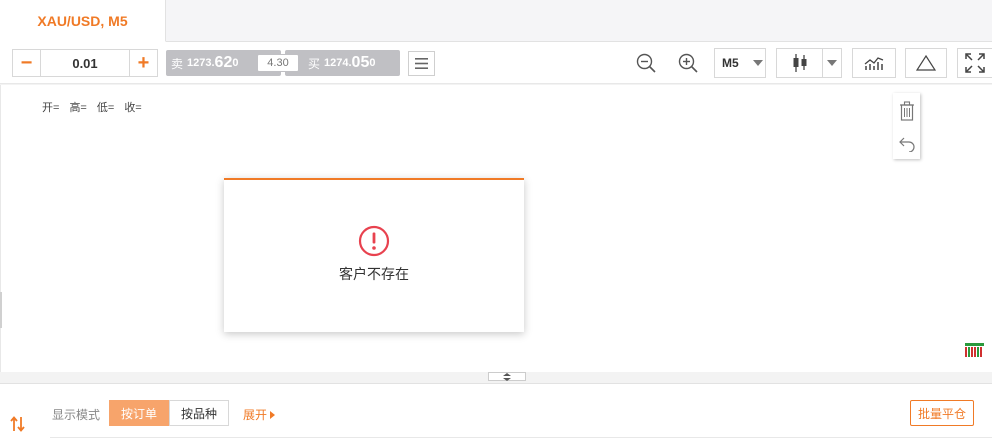 Image resolution: width=992 pixels, height=440 pixels. Describe the element at coordinates (235, 63) in the screenshot. I see `sell-price-fraction: 0` at that location.